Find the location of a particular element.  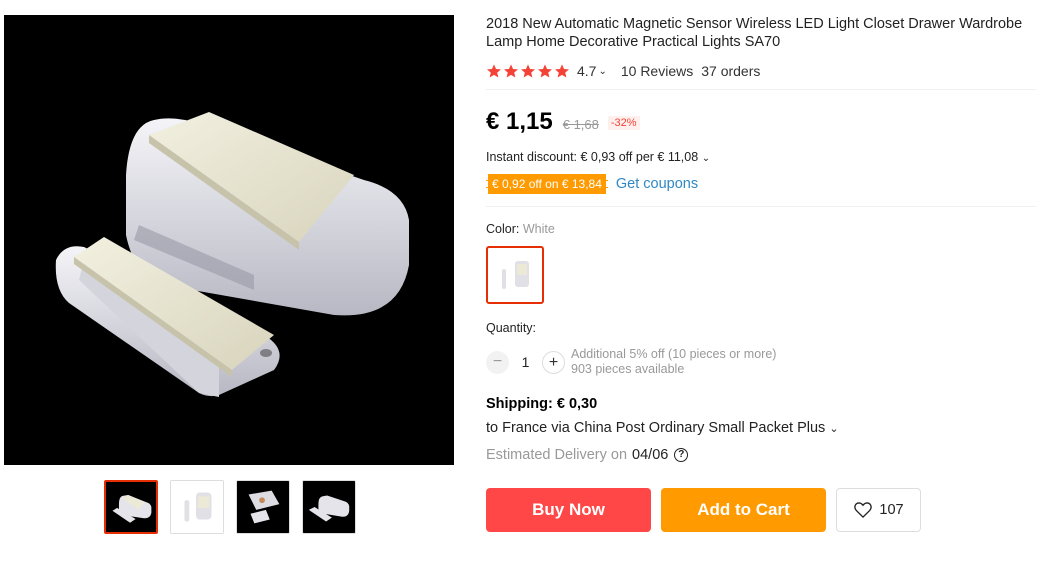

current-price: € 1,15 is located at coordinates (519, 121).